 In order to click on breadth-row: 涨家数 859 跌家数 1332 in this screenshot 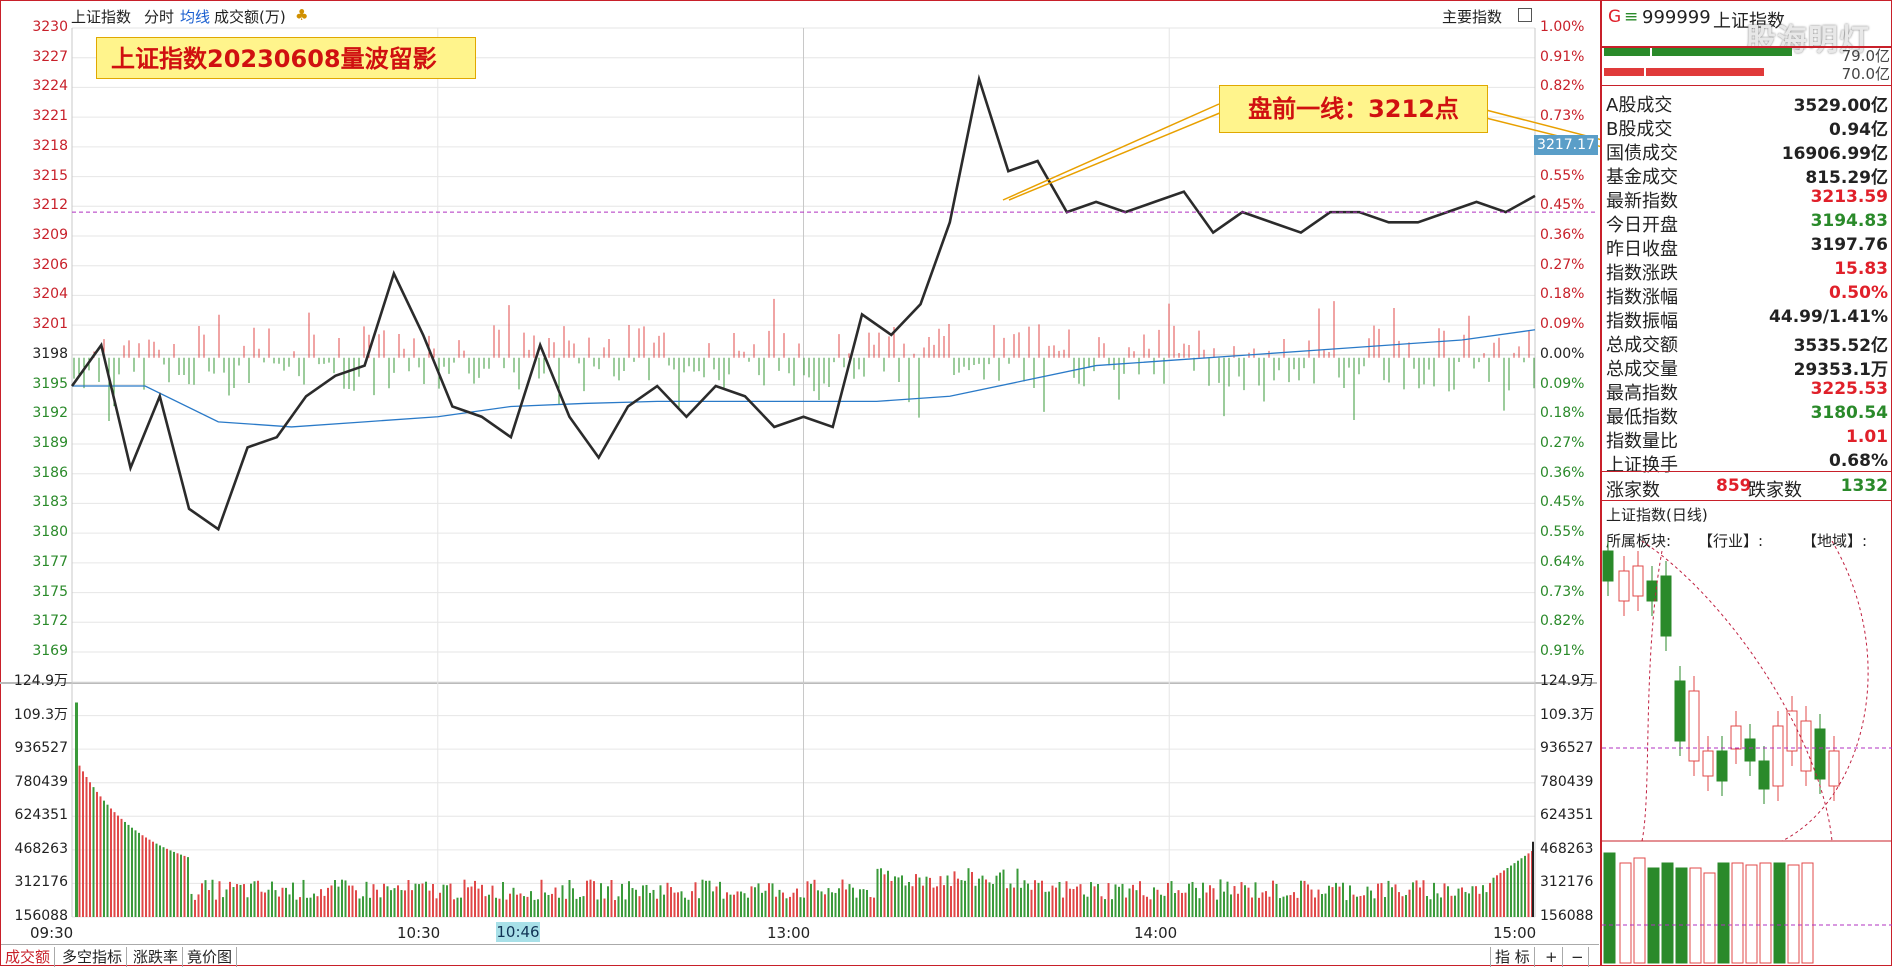, I will do `click(1748, 487)`.